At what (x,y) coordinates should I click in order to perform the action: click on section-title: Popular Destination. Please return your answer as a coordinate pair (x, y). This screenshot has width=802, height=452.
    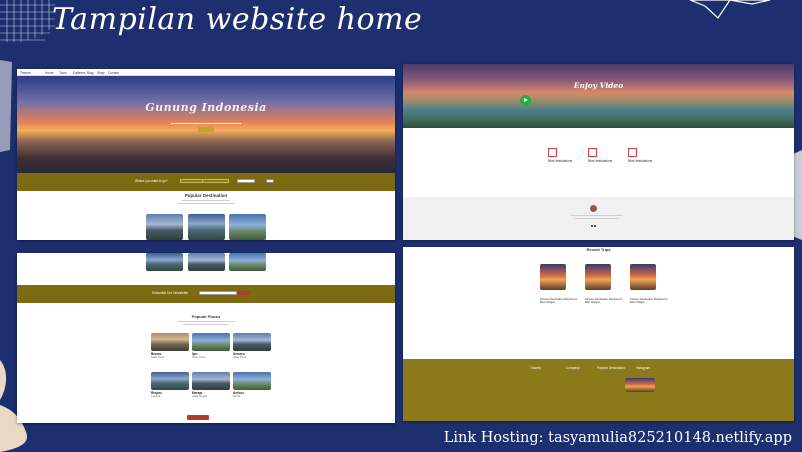
    Looking at the image, I should click on (206, 195).